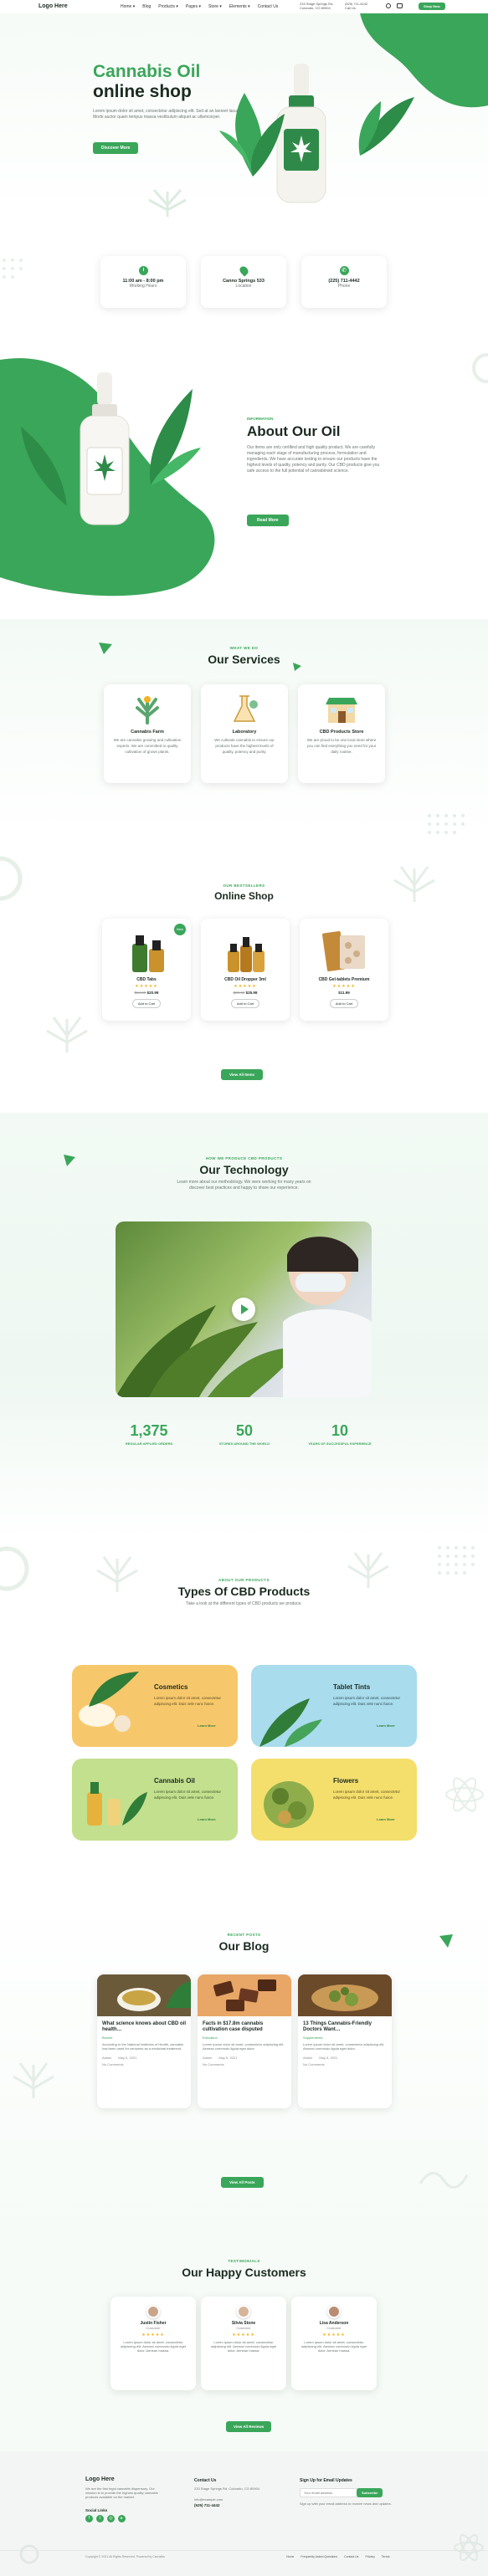 This screenshot has width=488, height=2576. Describe the element at coordinates (240, 7) in the screenshot. I see `nav-elements: Elements ▾` at that location.